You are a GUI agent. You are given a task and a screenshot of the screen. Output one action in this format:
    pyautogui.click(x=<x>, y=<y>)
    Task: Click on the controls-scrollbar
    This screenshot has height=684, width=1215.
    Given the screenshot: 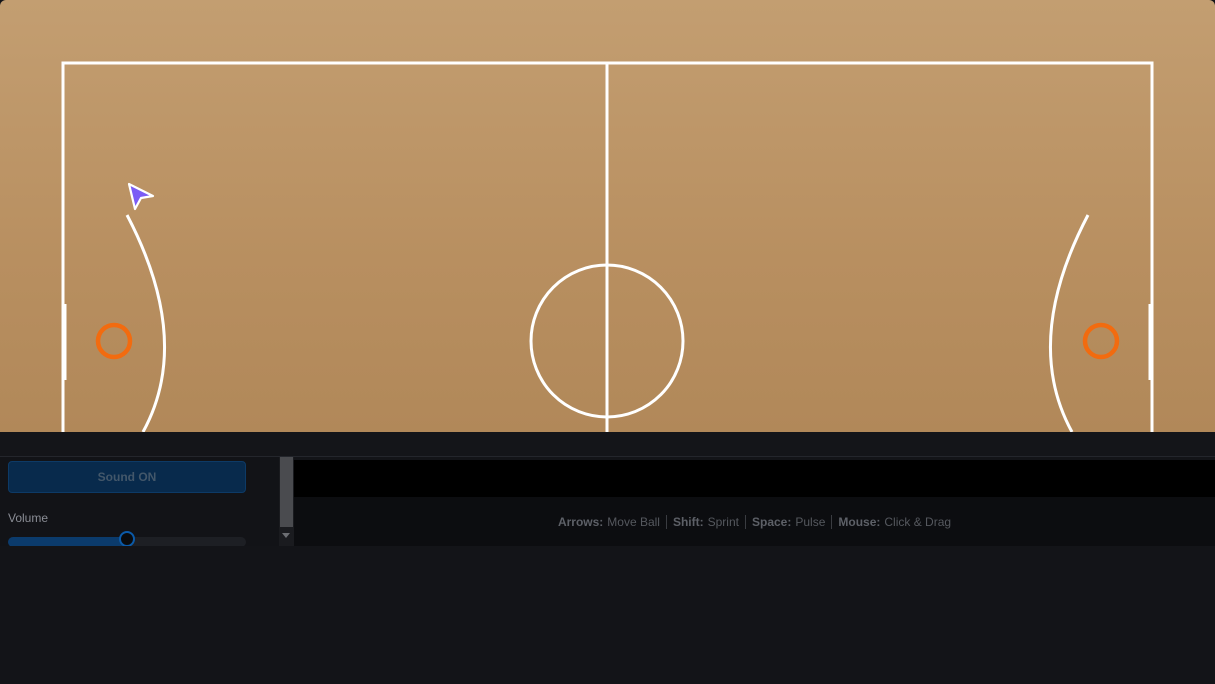 What is the action you would take?
    pyautogui.click(x=286, y=501)
    